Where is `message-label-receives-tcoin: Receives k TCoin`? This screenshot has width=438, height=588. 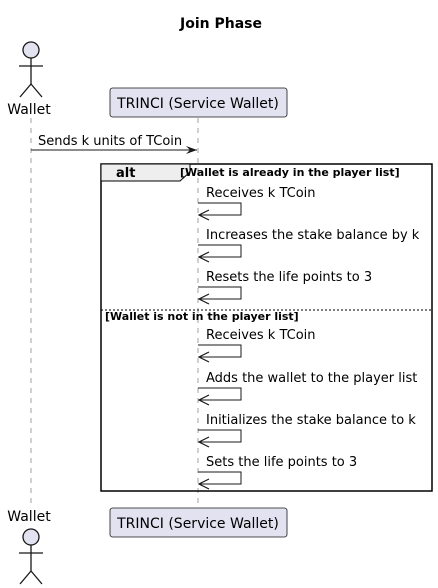
message-label-receives-tcoin: Receives k TCoin is located at coordinates (261, 193).